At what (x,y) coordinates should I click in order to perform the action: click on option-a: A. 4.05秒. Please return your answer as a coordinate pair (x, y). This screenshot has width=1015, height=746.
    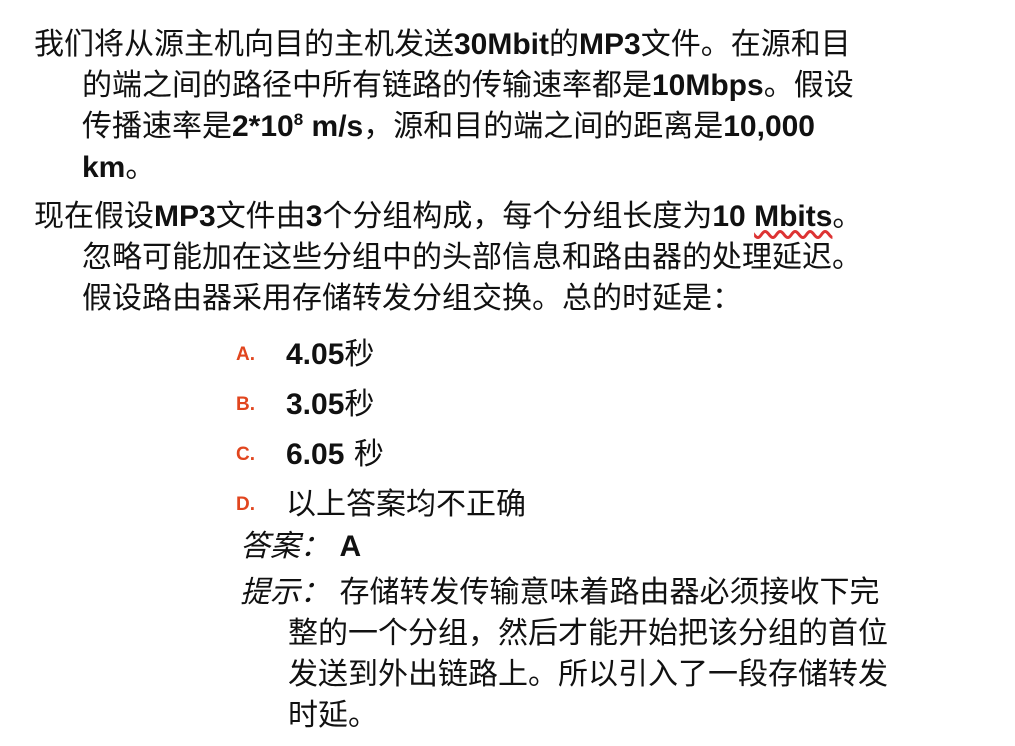
    Looking at the image, I should click on (586, 351).